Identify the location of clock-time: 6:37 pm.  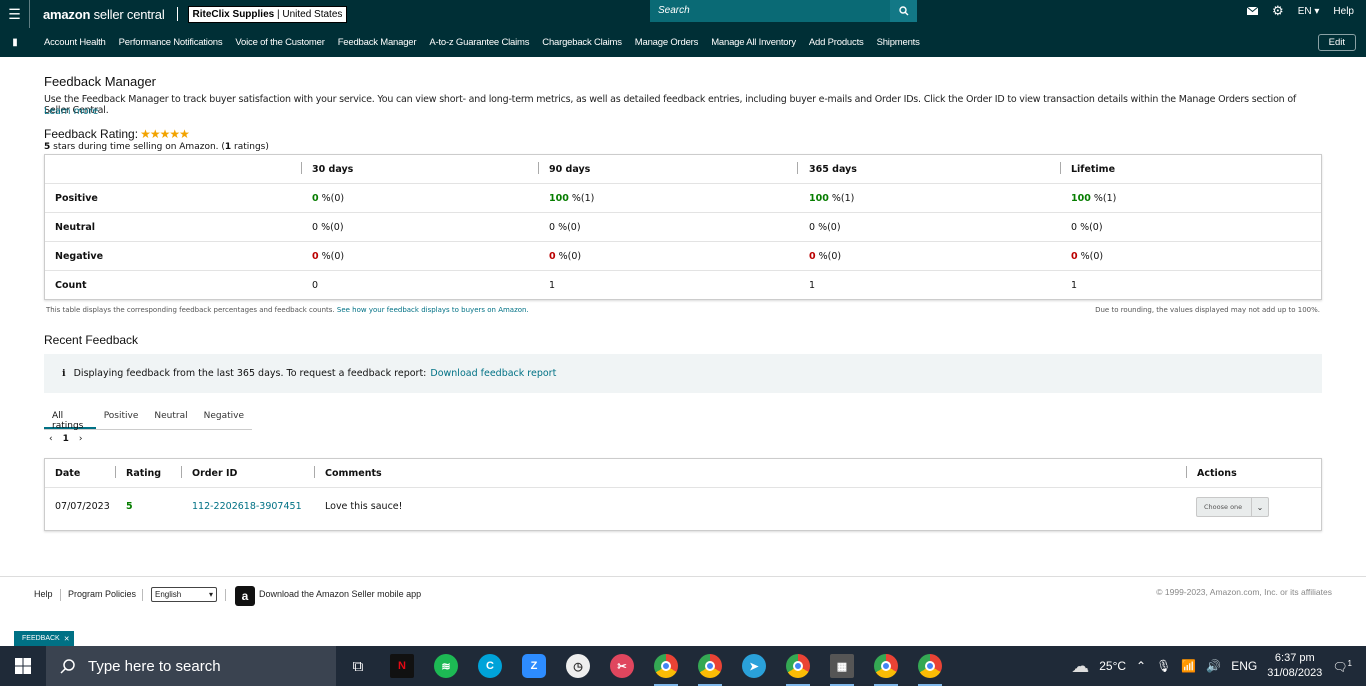
(1294, 658).